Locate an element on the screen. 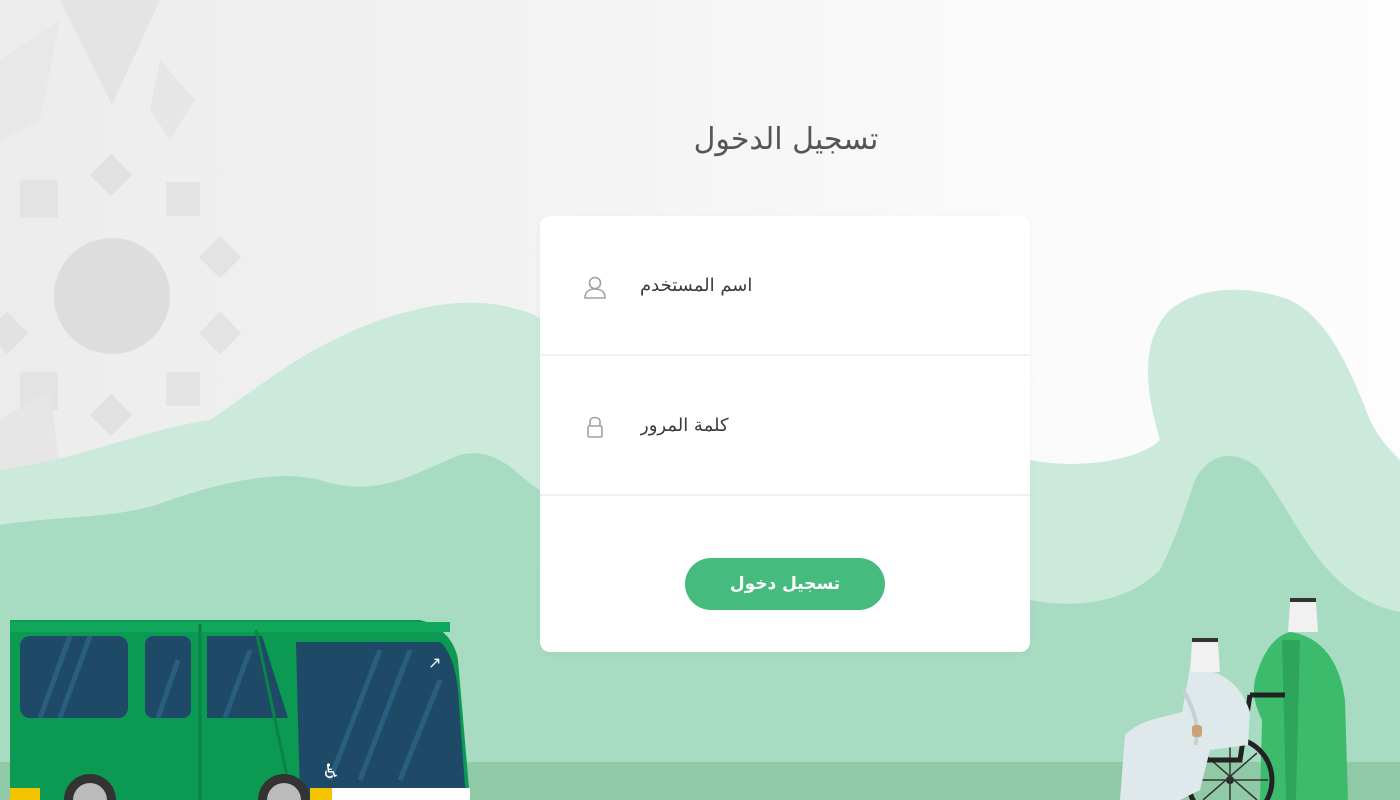 The height and width of the screenshot is (800, 1400). login-button: تسجيل دخول is located at coordinates (785, 584).